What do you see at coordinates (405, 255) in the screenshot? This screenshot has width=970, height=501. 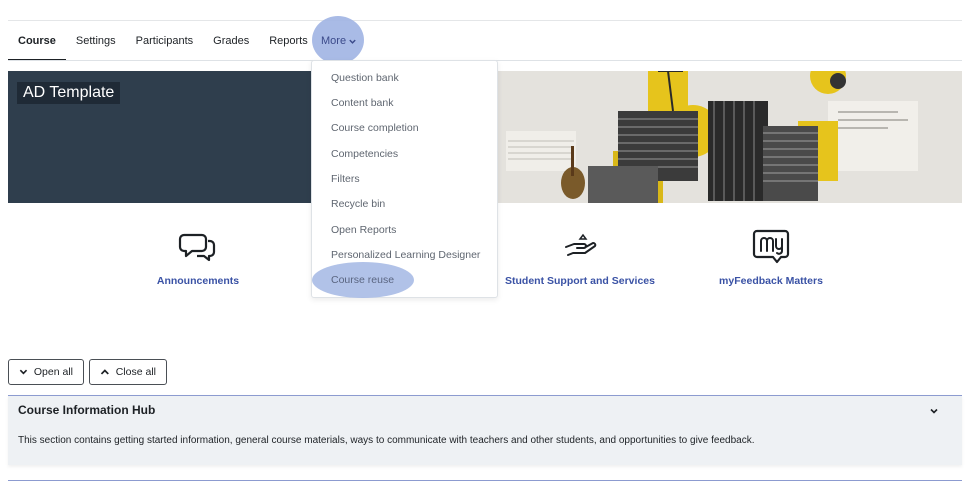 I see `menu-item-personalized-learning-designer: Personalized Learning Designer` at bounding box center [405, 255].